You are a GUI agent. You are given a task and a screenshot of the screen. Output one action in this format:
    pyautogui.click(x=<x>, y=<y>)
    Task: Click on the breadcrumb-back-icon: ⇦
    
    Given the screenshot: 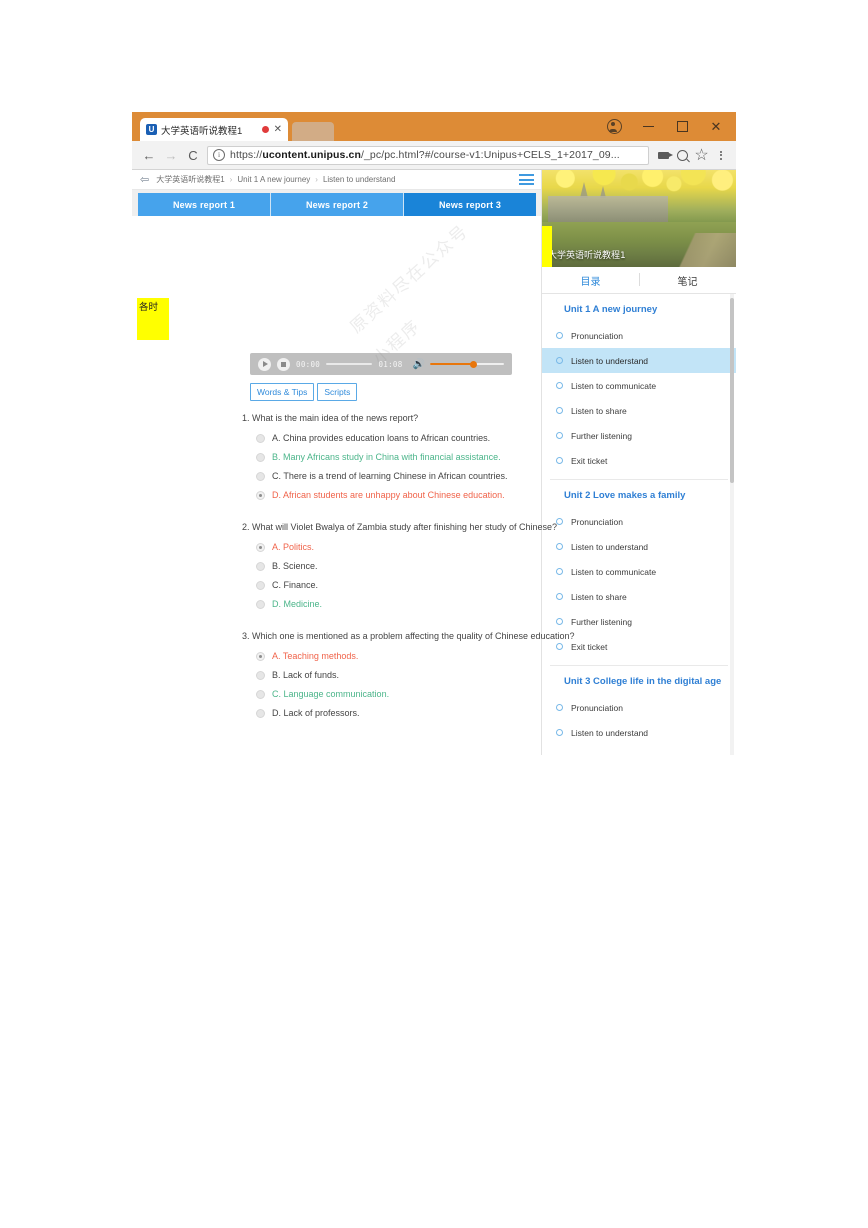 What is the action you would take?
    pyautogui.click(x=144, y=179)
    